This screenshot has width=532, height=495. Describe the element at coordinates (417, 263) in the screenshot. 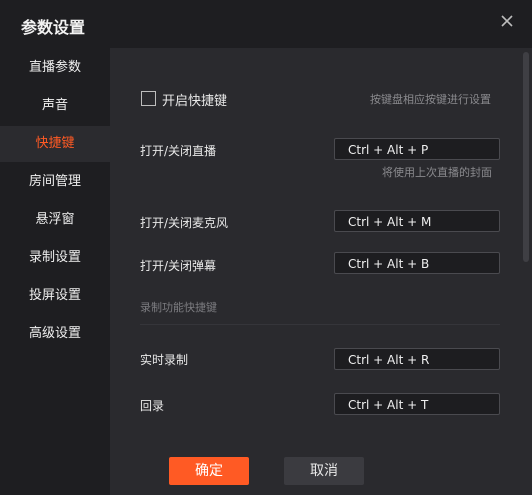

I see `danmaku-toggle-hotkey-field: Ctrl + Alt + B` at that location.